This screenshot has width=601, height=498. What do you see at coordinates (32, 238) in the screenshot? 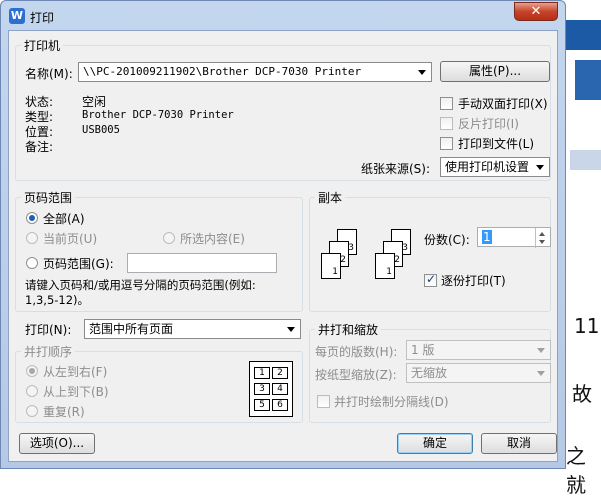
I see `current-page-radio` at bounding box center [32, 238].